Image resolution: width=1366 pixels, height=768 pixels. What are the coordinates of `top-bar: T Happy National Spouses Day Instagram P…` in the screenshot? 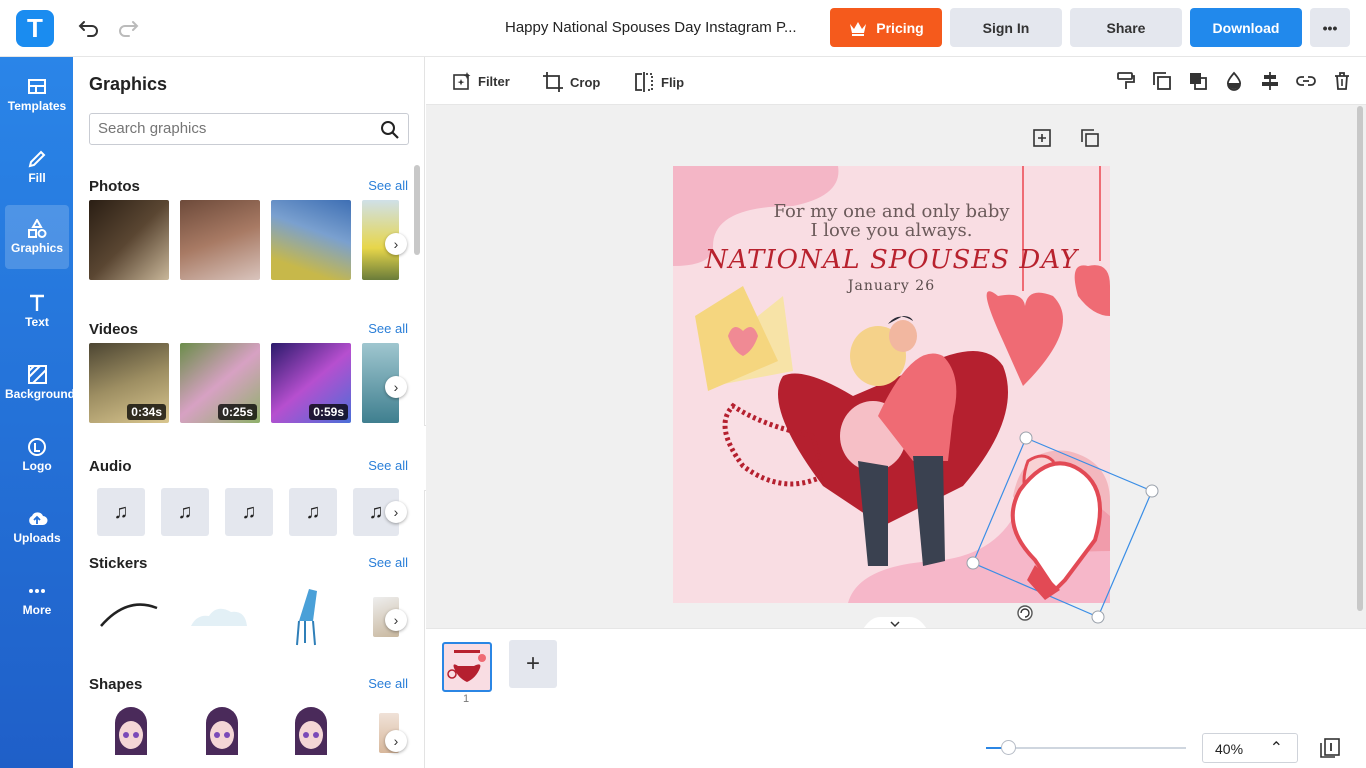 It's located at (683, 28).